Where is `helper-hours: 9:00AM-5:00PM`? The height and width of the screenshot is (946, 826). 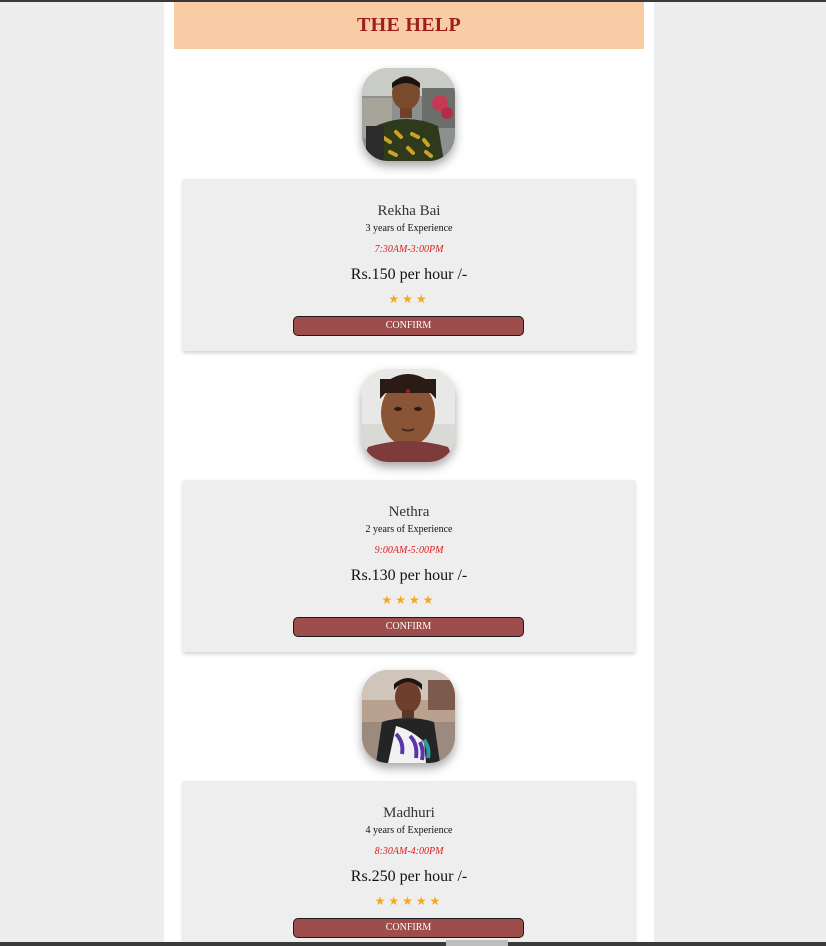 helper-hours: 9:00AM-5:00PM is located at coordinates (409, 550).